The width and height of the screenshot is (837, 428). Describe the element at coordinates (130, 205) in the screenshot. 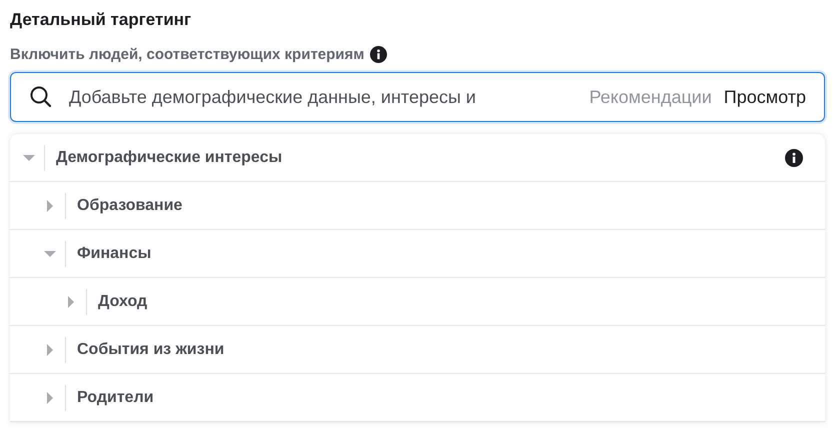

I see `category-label: Образование` at that location.